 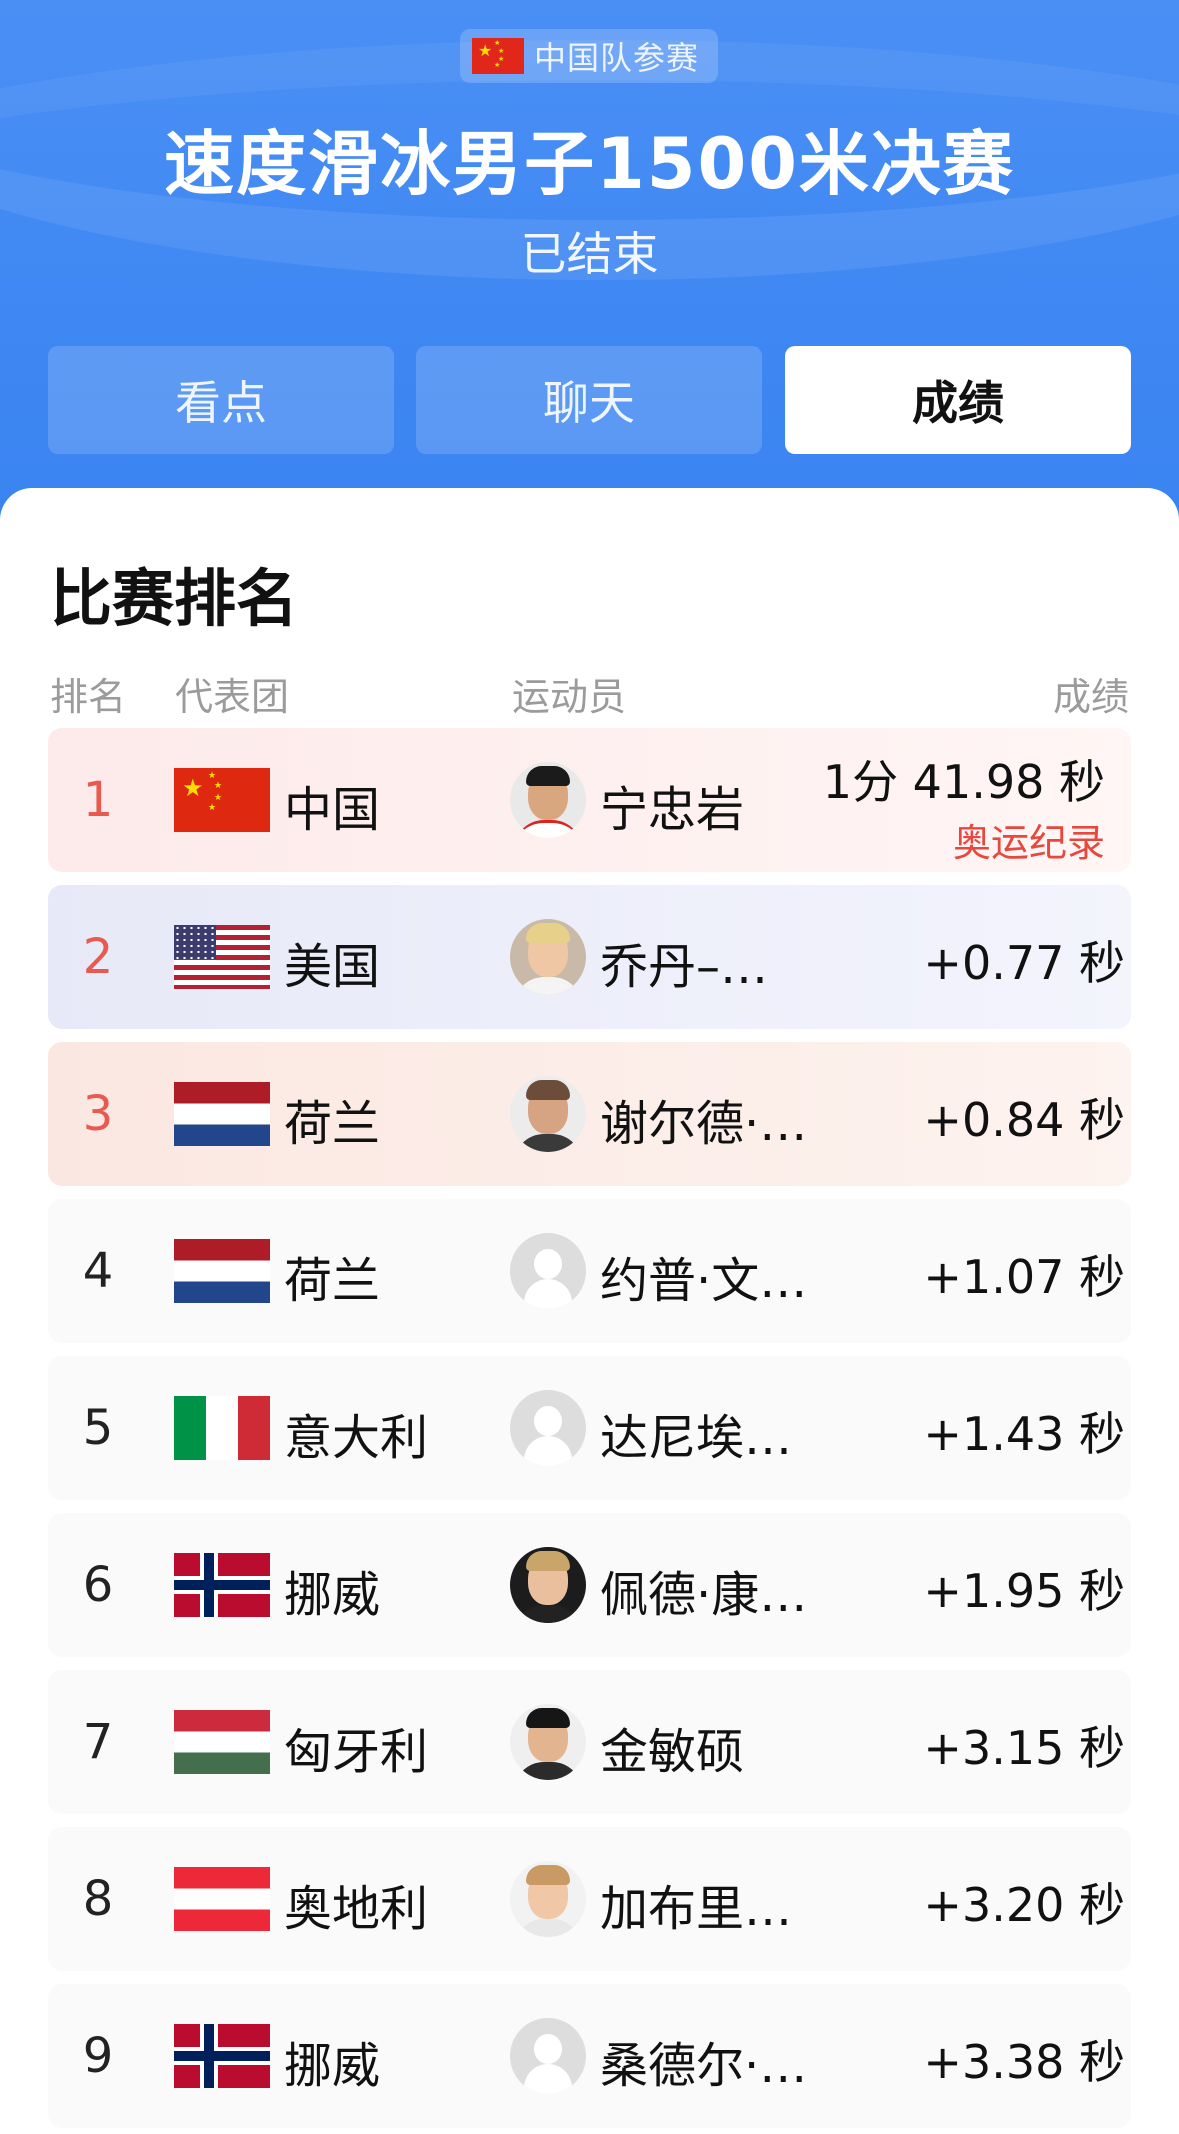 I want to click on us-flag-icon, so click(x=222, y=957).